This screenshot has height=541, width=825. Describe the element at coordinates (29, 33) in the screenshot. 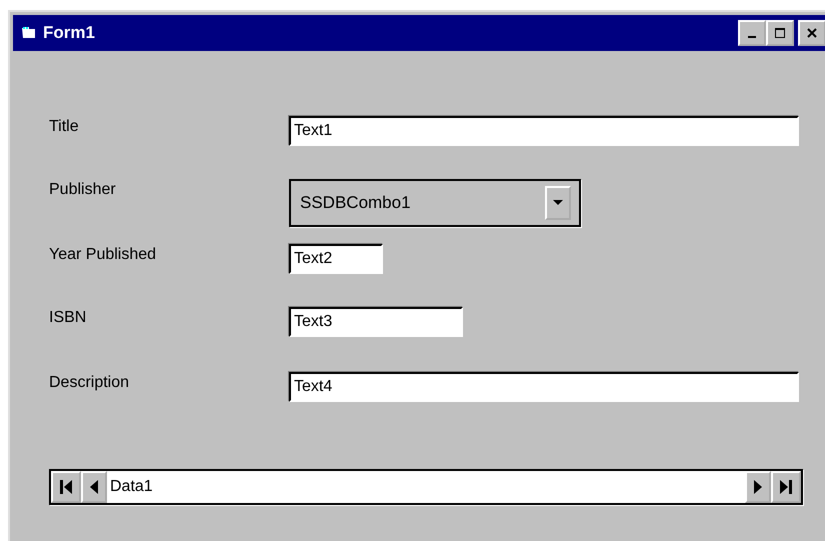

I see `form-icon` at that location.